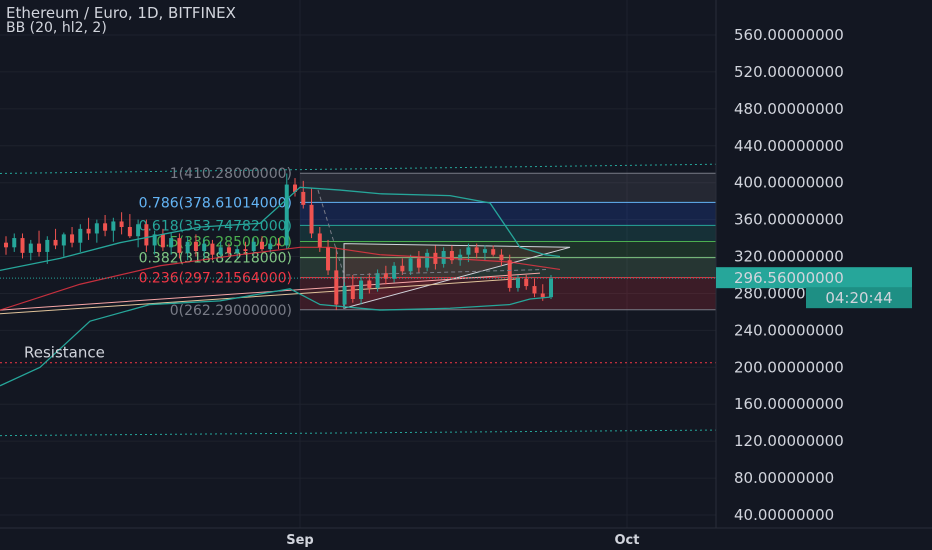  Describe the element at coordinates (789, 257) in the screenshot. I see `y-tick-label: 320.00000000` at that location.